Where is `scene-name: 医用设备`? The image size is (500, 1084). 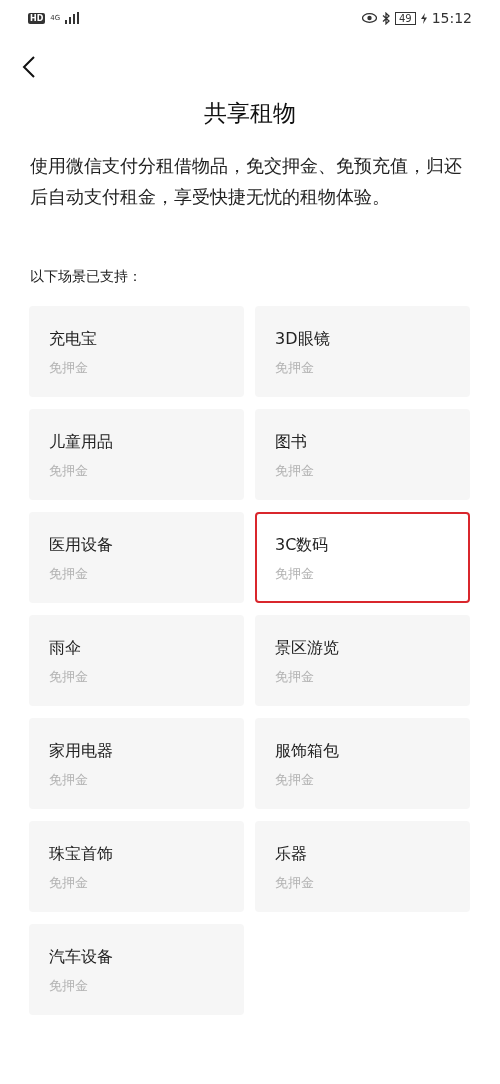
scene-name: 医用设备 is located at coordinates (81, 545).